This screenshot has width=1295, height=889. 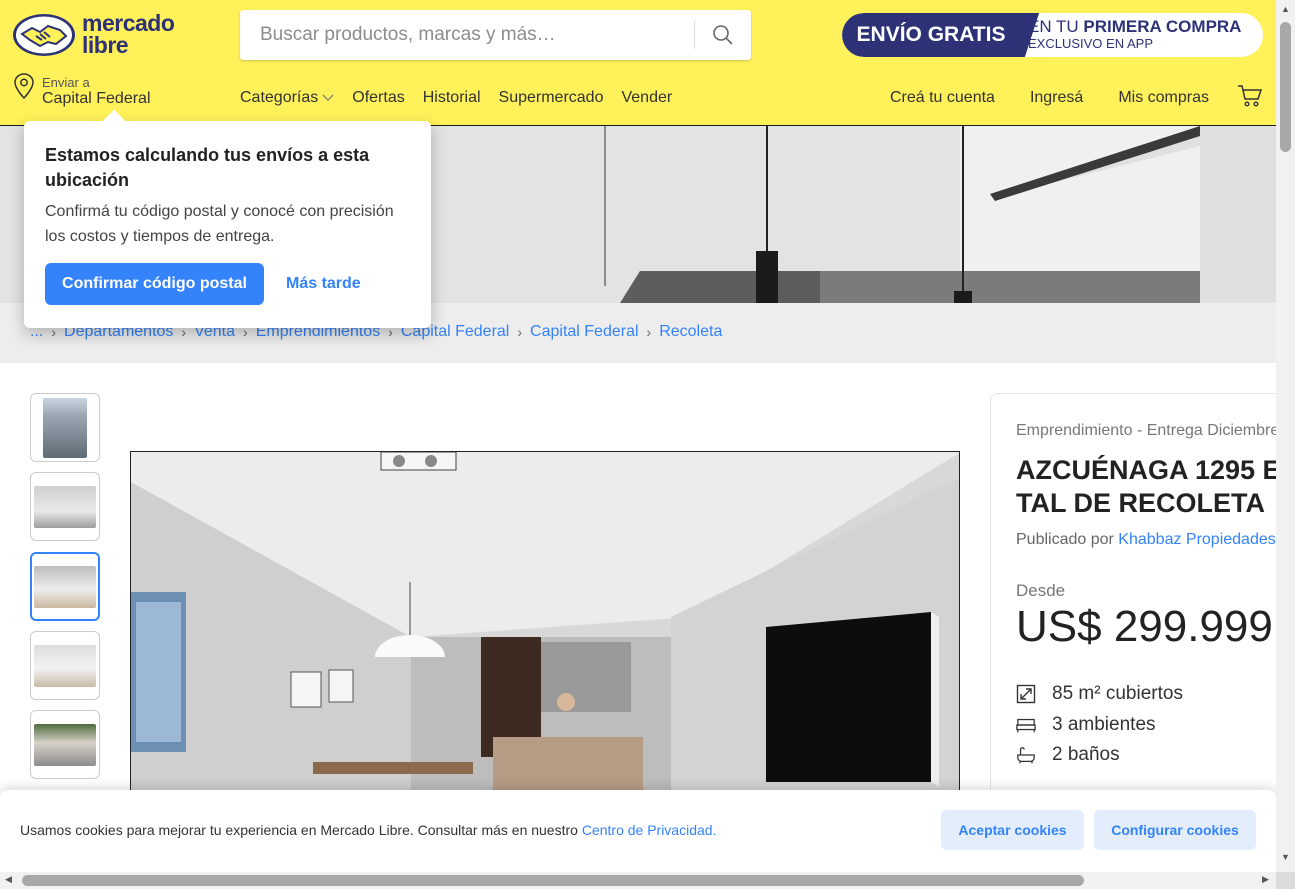 I want to click on configure-cookies-button: Configurar cookies, so click(x=1175, y=830).